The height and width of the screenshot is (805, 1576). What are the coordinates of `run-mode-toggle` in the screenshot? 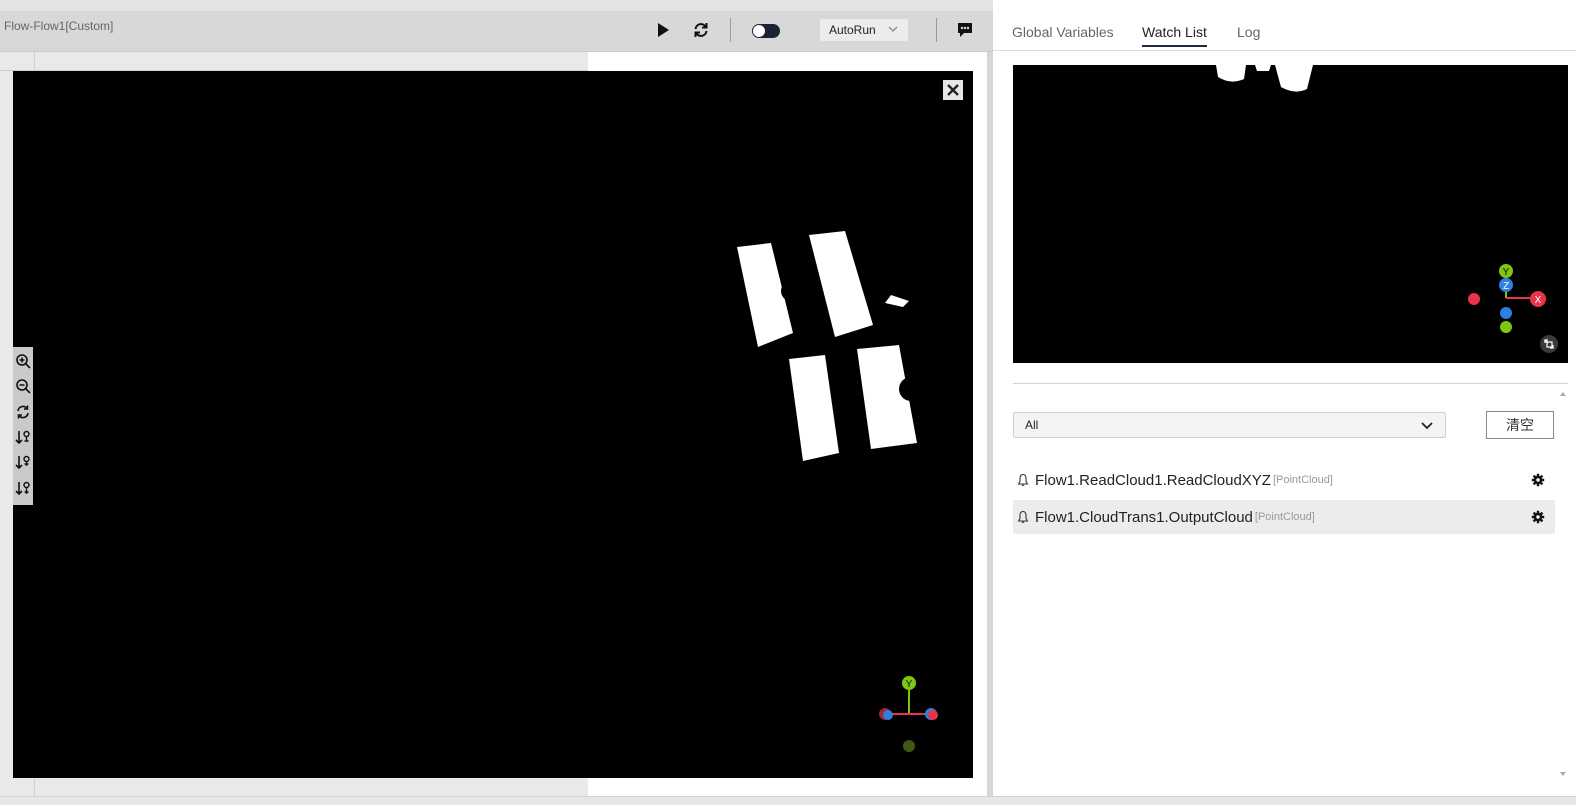 It's located at (766, 31).